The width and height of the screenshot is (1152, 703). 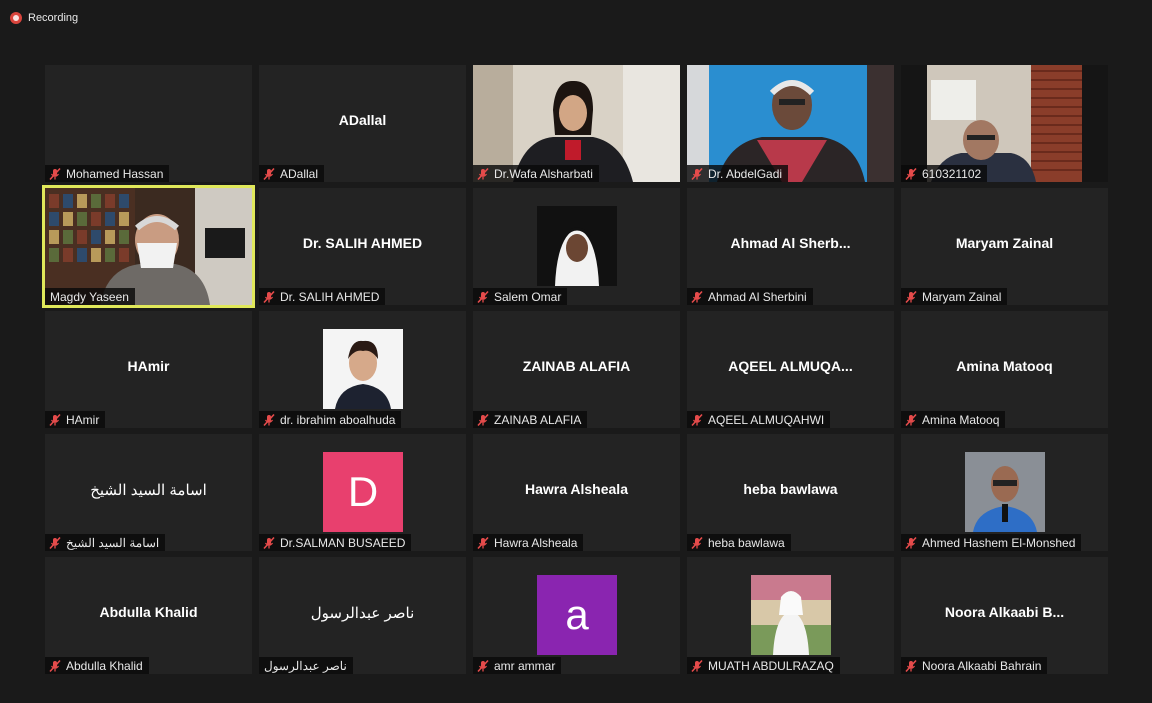 I want to click on participant-name: Dr.Wafa Alsharbati, so click(x=543, y=173).